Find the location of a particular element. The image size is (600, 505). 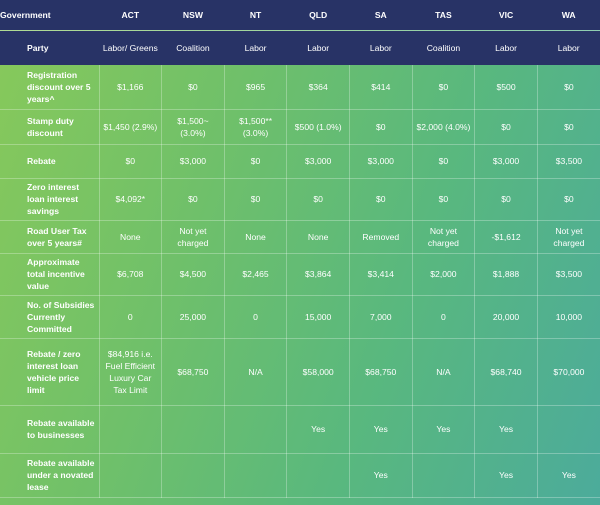

party-cell: Labor/ Greens is located at coordinates (130, 48).